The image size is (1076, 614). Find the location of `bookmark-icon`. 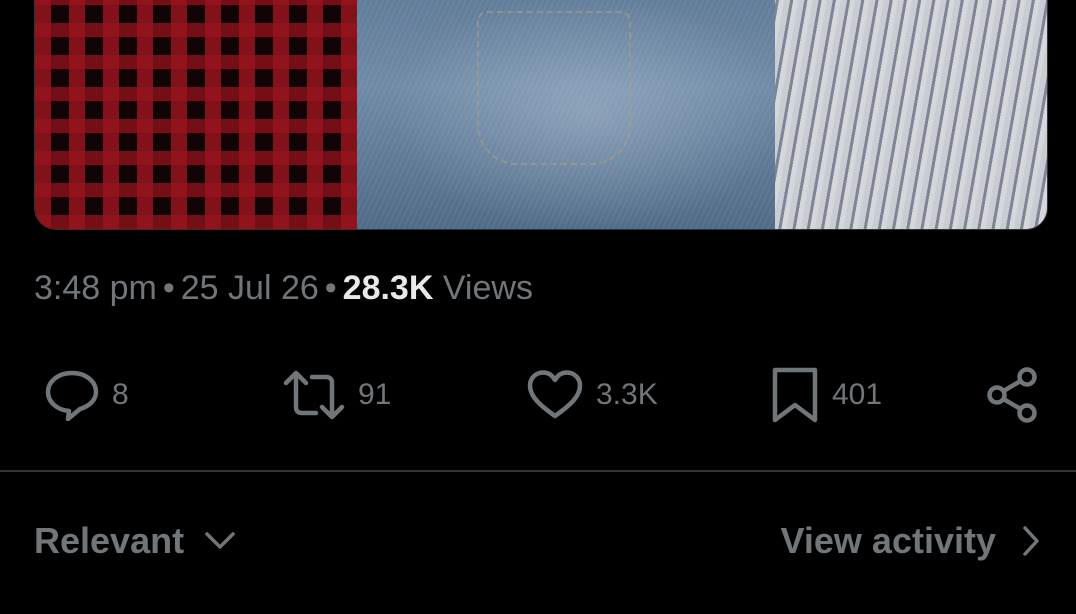

bookmark-icon is located at coordinates (795, 395).